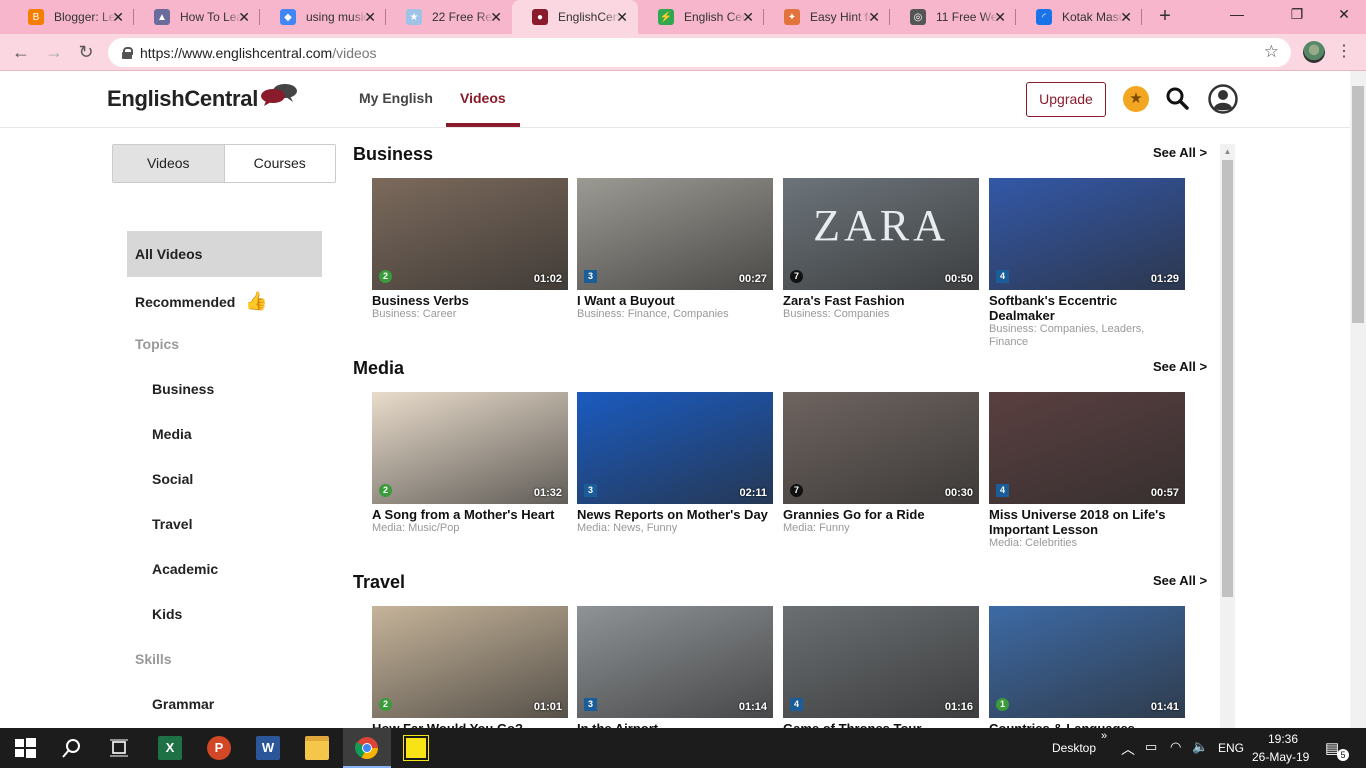 This screenshot has width=1366, height=768. Describe the element at coordinates (881, 234) in the screenshot. I see `video-thumbnail: ZARA 7 00:50` at that location.